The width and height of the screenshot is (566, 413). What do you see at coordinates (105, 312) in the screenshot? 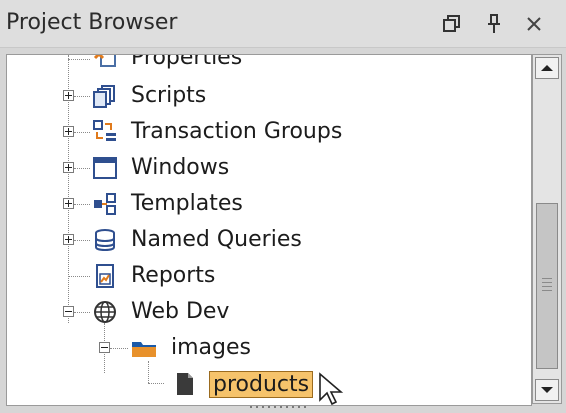
I see `globe-icon` at bounding box center [105, 312].